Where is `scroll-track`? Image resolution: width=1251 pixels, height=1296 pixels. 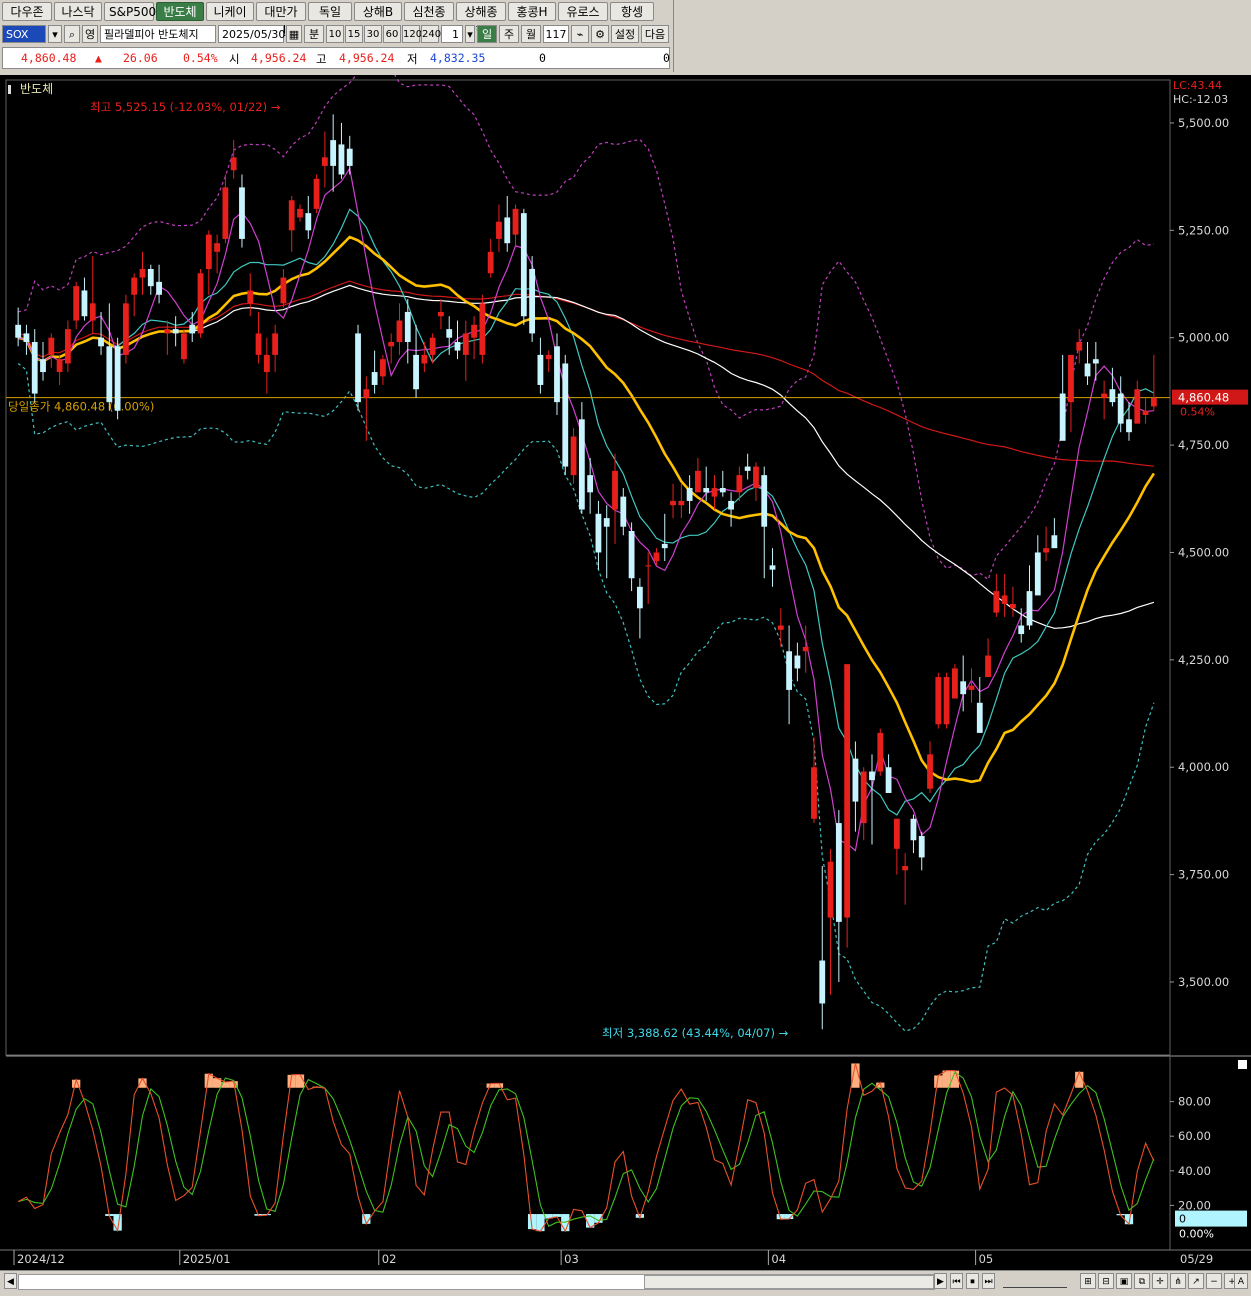
scroll-track is located at coordinates (476, 1282).